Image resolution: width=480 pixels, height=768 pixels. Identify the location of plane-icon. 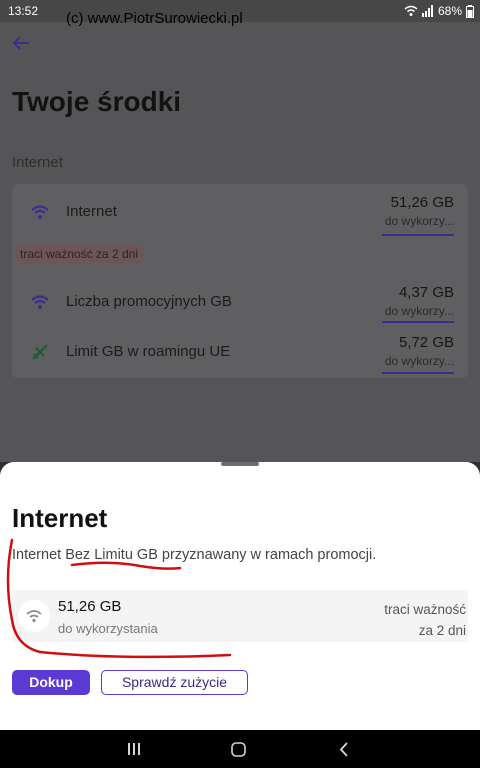
(40, 352).